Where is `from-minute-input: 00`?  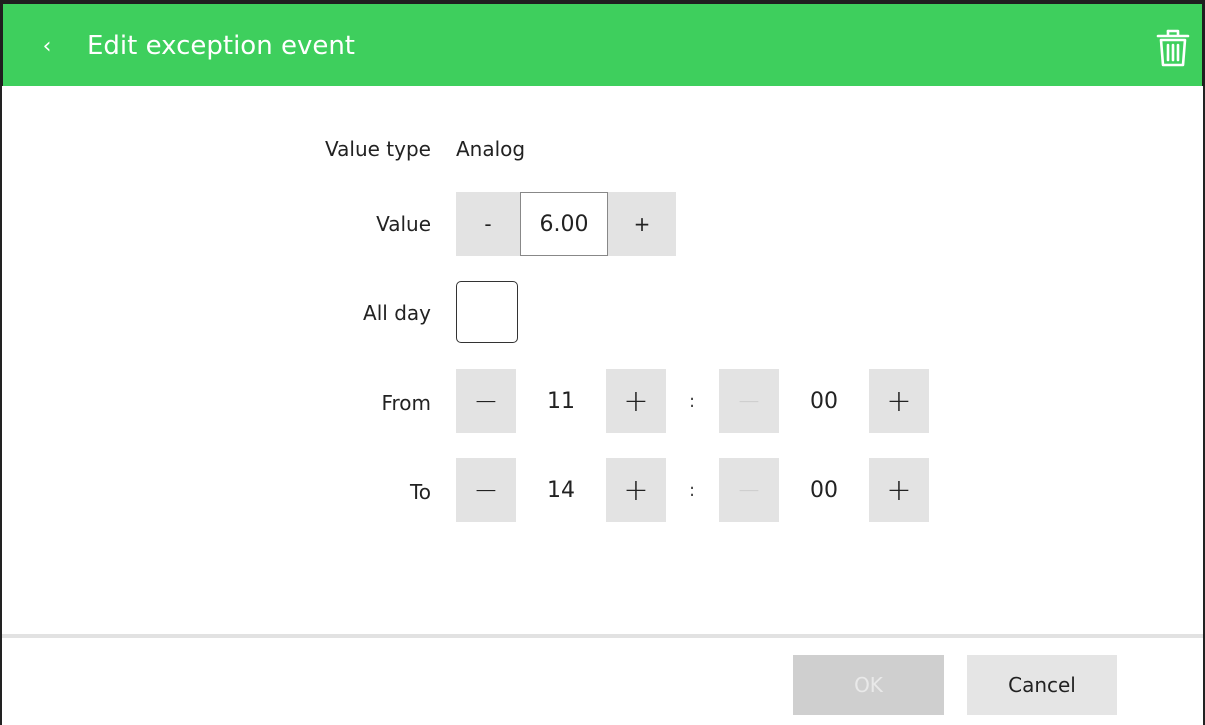
from-minute-input: 00 is located at coordinates (824, 401).